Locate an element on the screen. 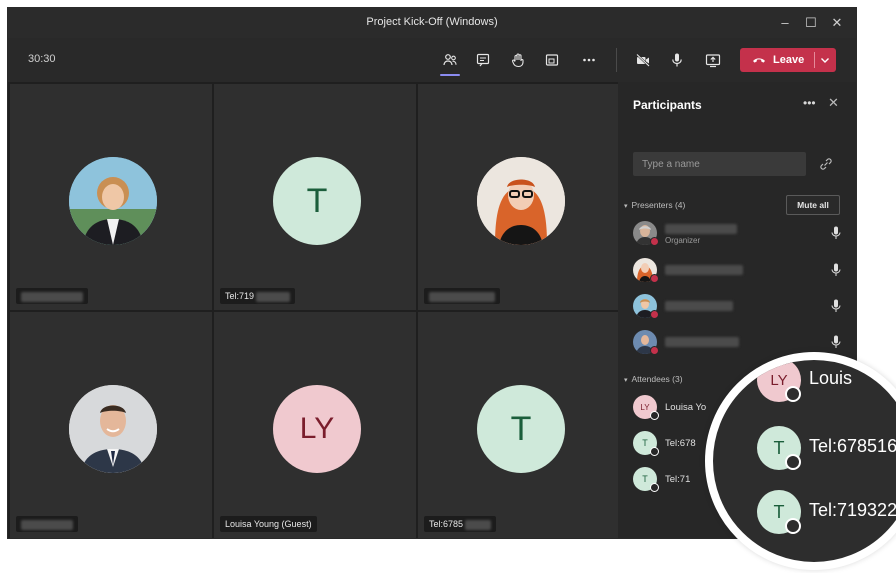 The width and height of the screenshot is (896, 573). chat-icon is located at coordinates (483, 60).